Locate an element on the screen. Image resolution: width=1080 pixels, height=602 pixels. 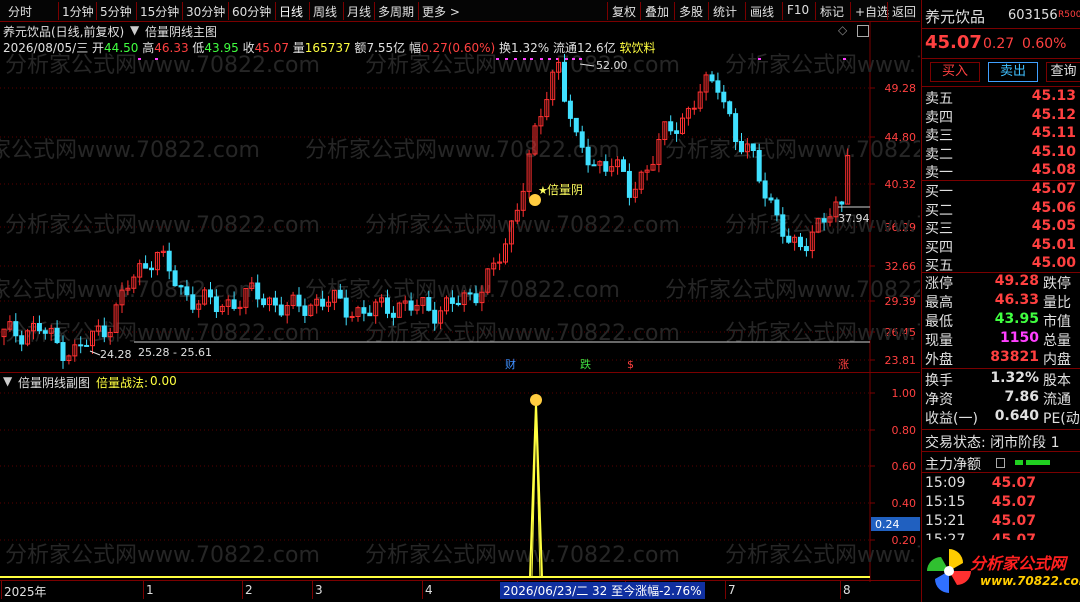
stat2-row: 净资 7.86 流通 is located at coordinates (1001, 398).